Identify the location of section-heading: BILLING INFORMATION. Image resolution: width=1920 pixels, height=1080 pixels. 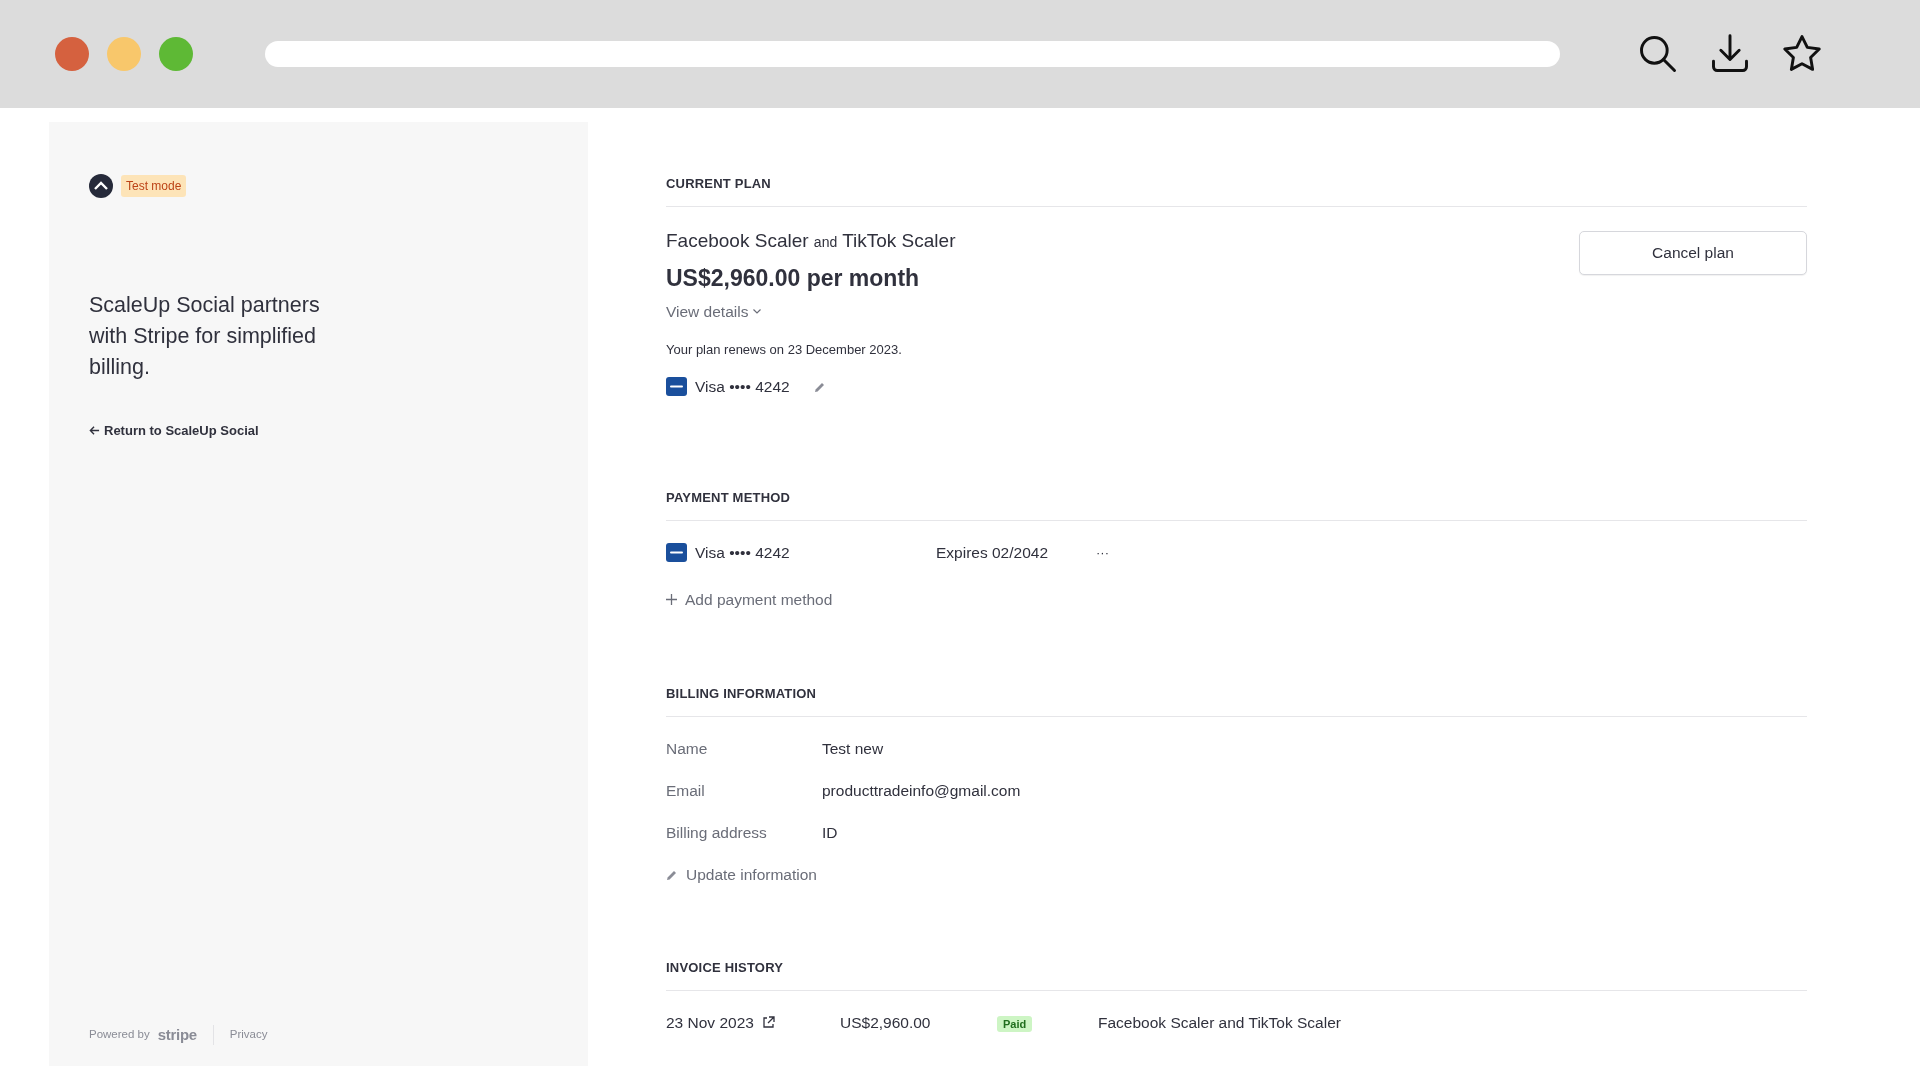
(1236, 700).